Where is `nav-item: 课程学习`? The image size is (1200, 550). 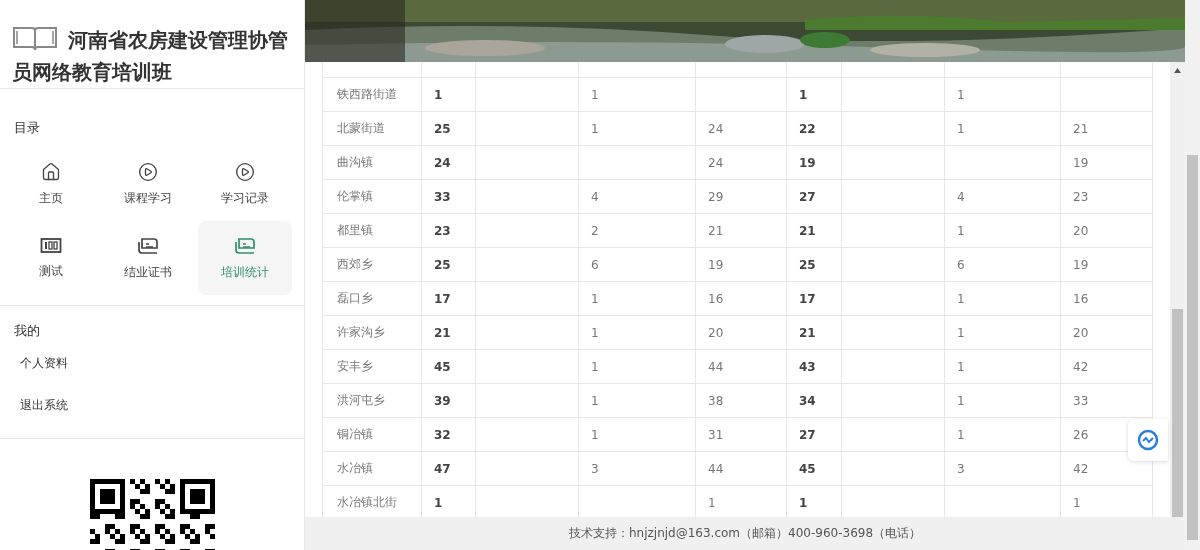 nav-item: 课程学习 is located at coordinates (148, 184).